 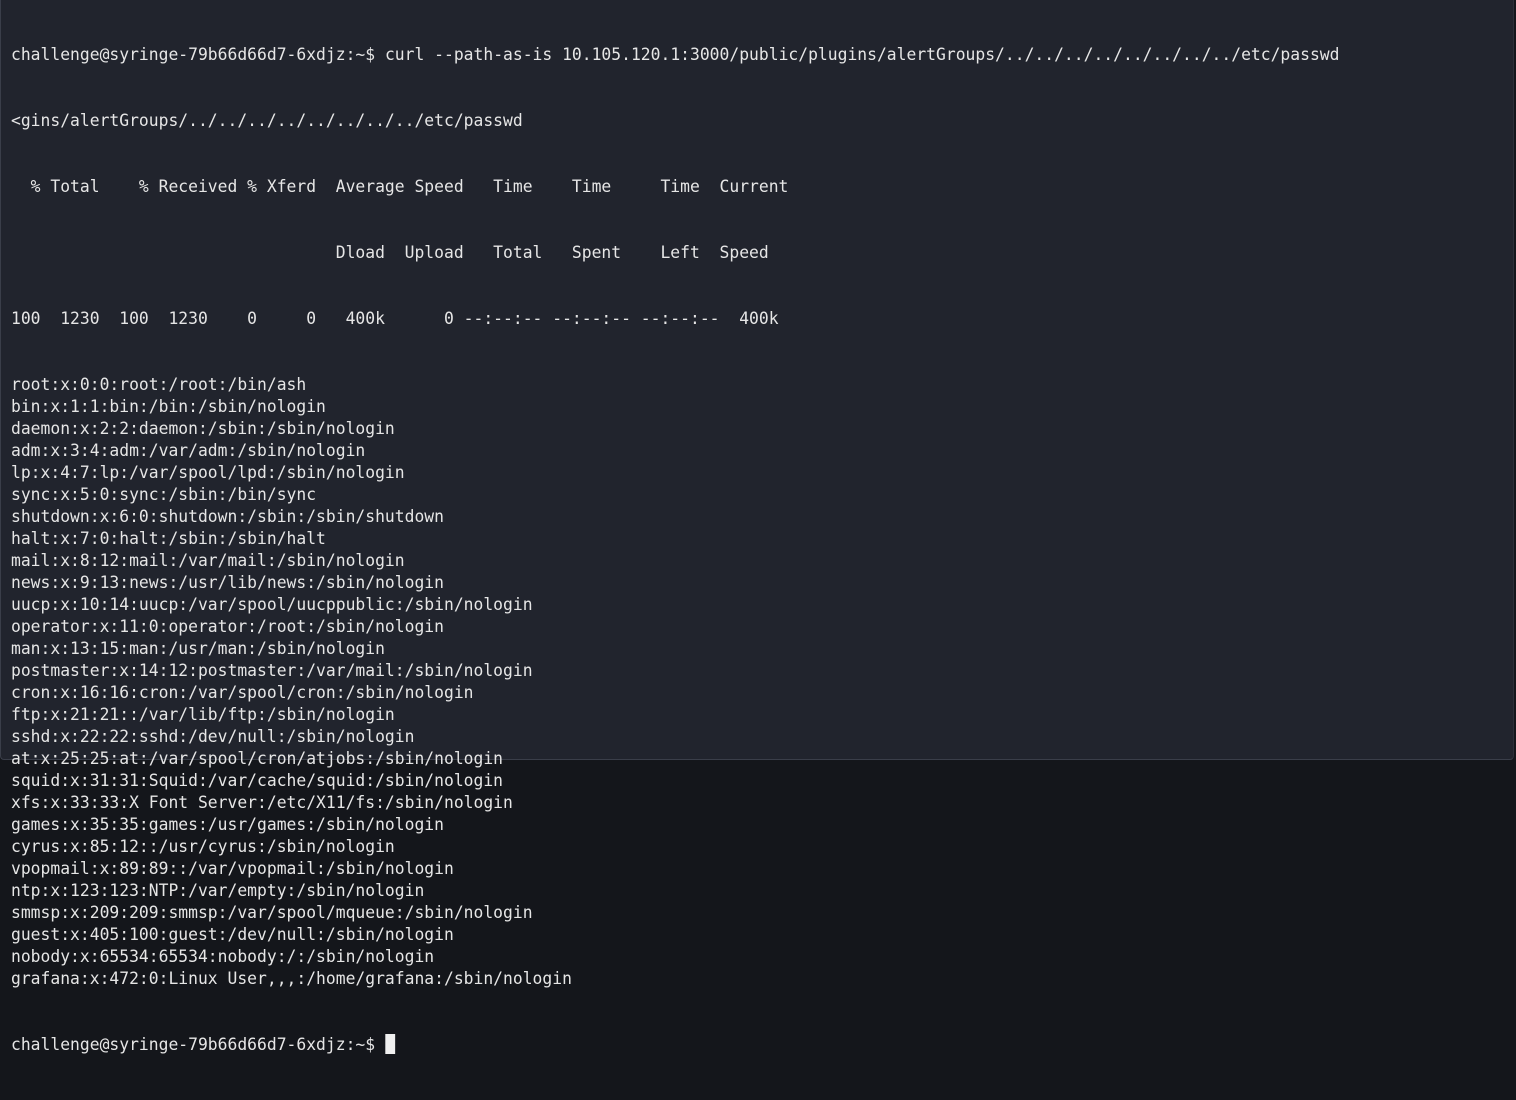 What do you see at coordinates (208, 560) in the screenshot?
I see `output-line: mail:x:8:12:mail:/var/mail:/sbin/nologin` at bounding box center [208, 560].